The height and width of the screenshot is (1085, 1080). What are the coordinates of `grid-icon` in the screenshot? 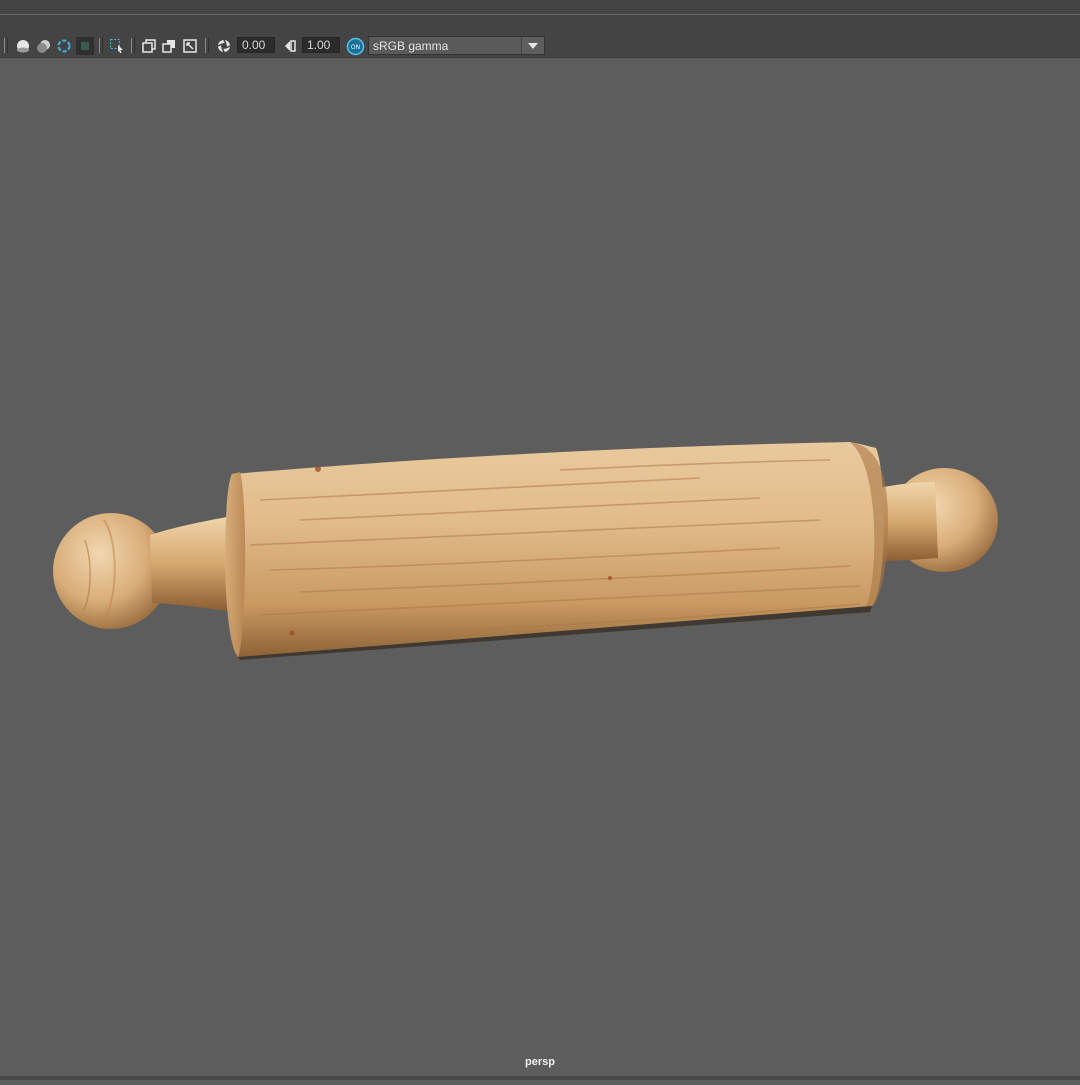 It's located at (169, 46).